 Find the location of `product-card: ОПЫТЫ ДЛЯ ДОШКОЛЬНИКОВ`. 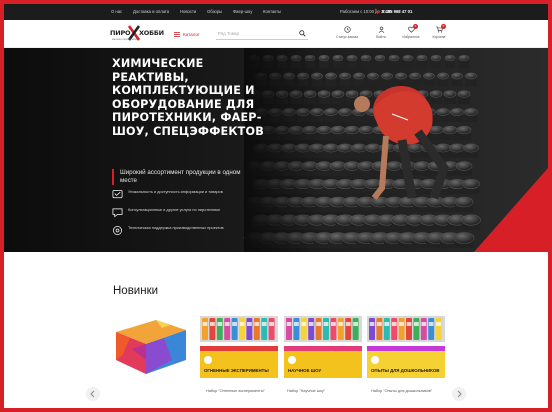

product-card: ОПЫТЫ ДЛЯ ДОШКОЛЬНИКОВ is located at coordinates (406, 347).